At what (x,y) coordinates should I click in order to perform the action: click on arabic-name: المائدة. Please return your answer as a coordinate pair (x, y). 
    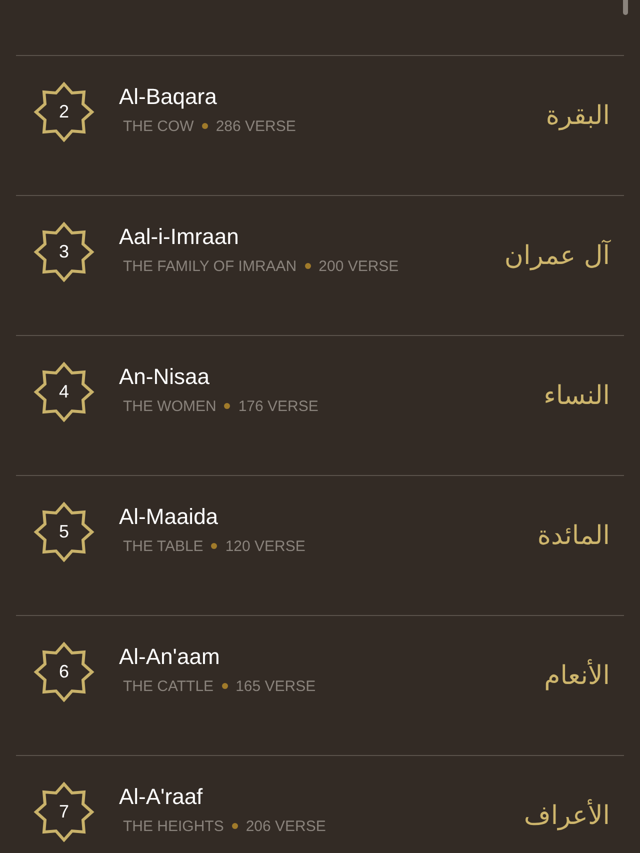
    Looking at the image, I should click on (573, 536).